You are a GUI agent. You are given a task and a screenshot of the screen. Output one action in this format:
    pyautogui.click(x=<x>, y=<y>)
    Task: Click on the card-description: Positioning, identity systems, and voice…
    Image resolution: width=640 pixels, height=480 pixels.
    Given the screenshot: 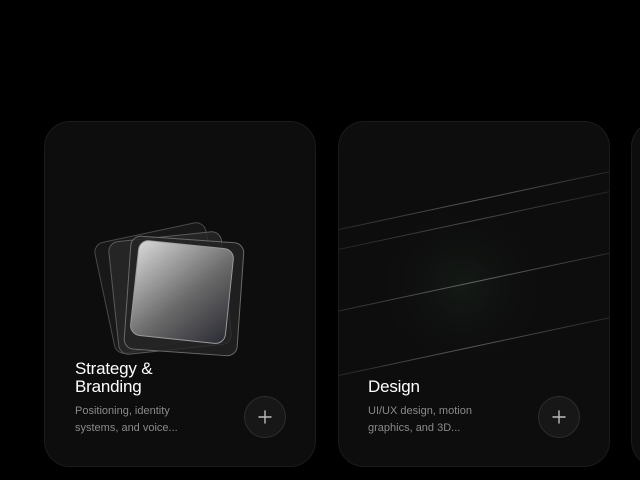 What is the action you would take?
    pyautogui.click(x=145, y=420)
    